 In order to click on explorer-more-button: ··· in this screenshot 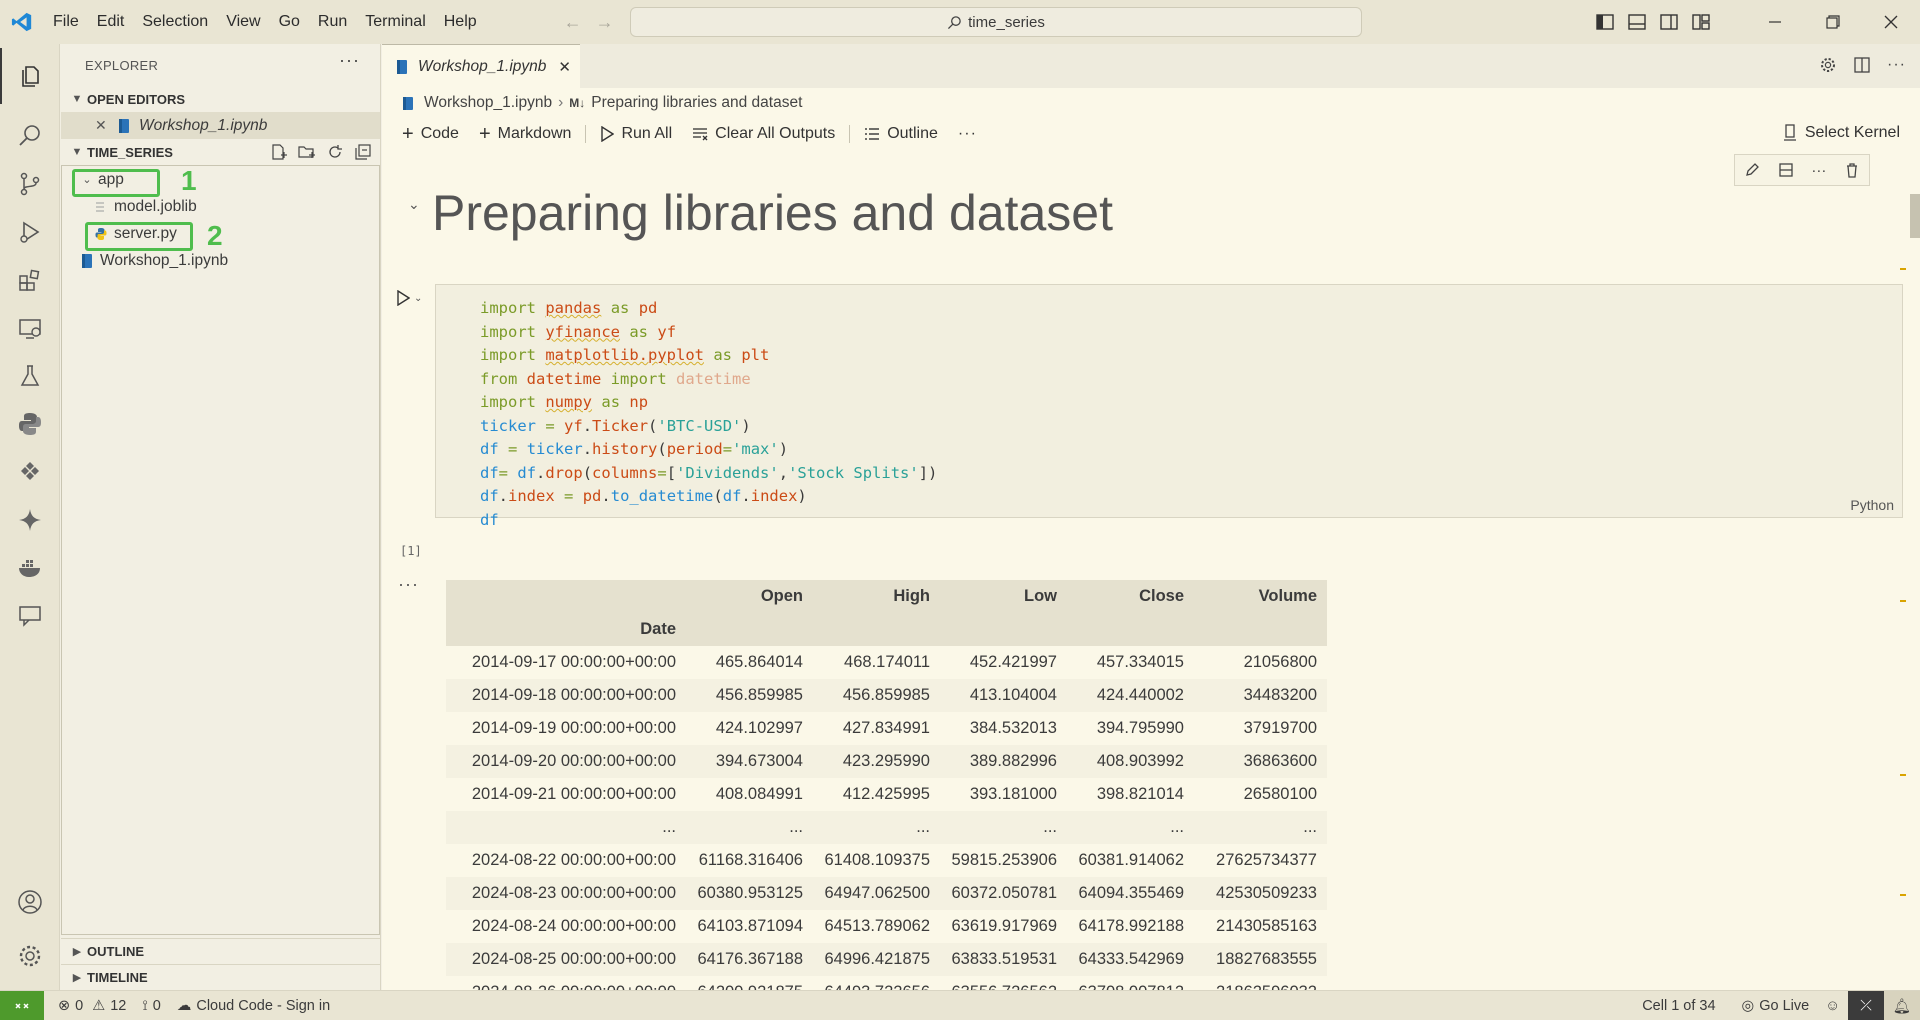, I will do `click(349, 60)`.